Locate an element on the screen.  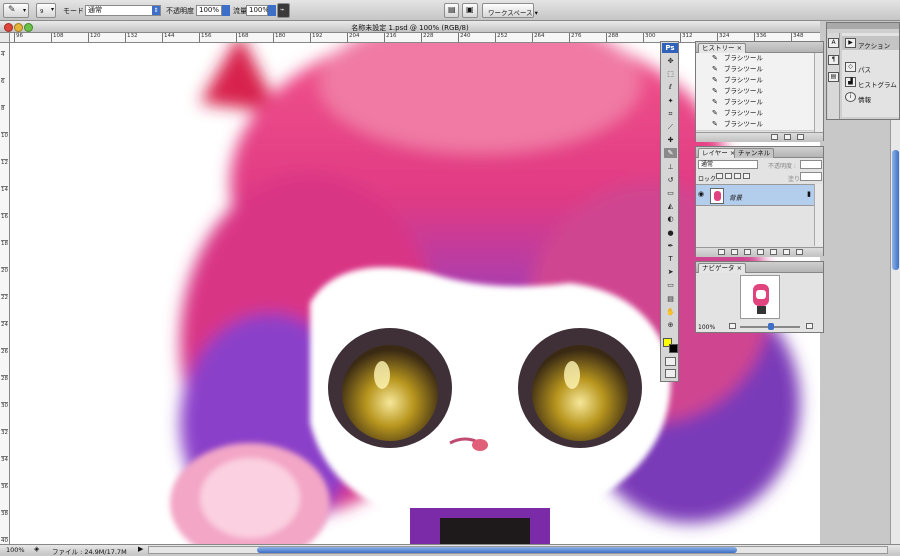
zoom-icon: ⊕ is located at coordinates (670, 325).